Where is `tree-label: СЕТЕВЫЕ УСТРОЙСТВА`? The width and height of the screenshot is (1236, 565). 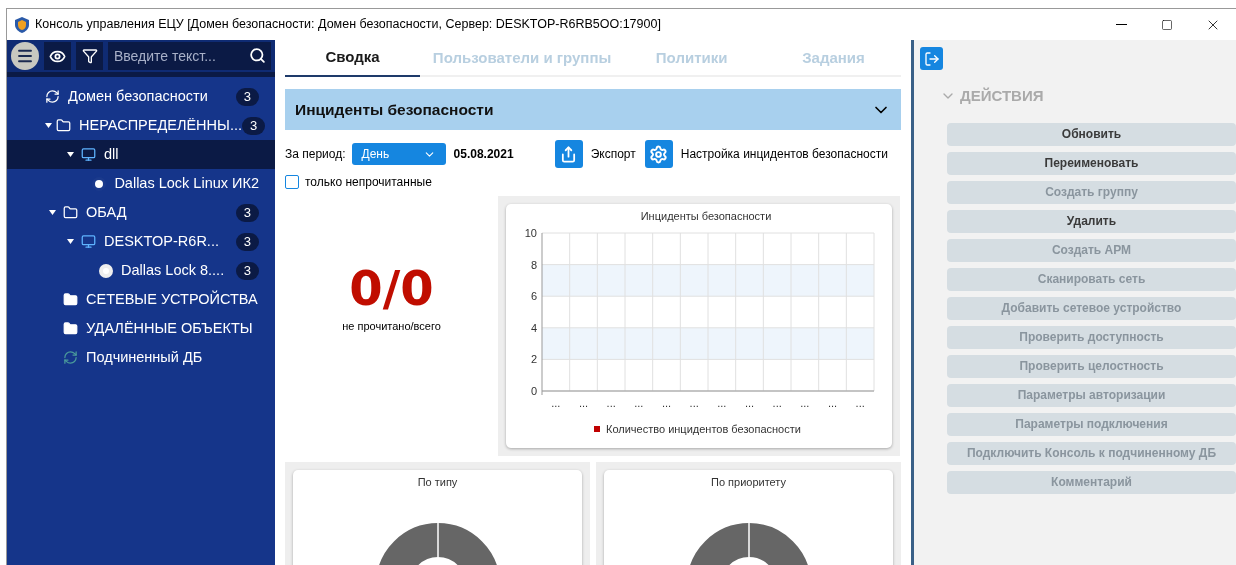 tree-label: СЕТЕВЫЕ УСТРОЙСТВА is located at coordinates (172, 299).